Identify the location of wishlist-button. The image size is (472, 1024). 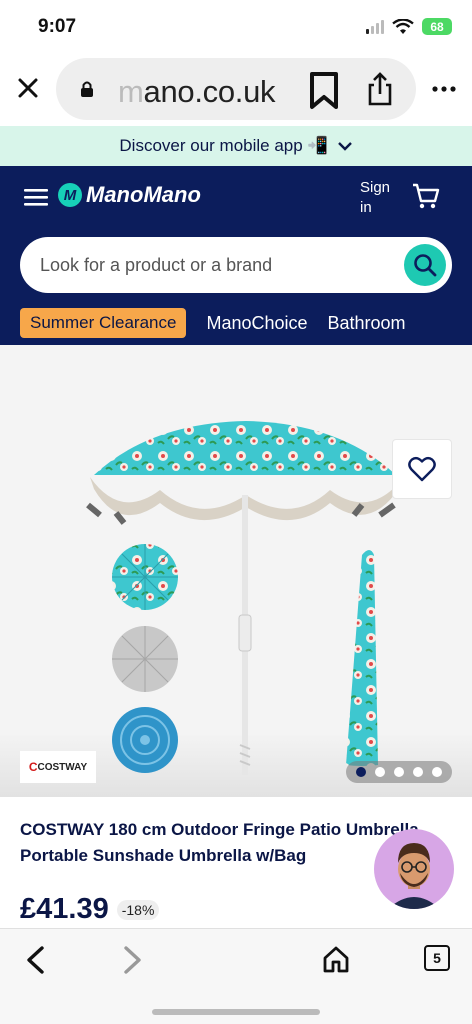
(422, 469).